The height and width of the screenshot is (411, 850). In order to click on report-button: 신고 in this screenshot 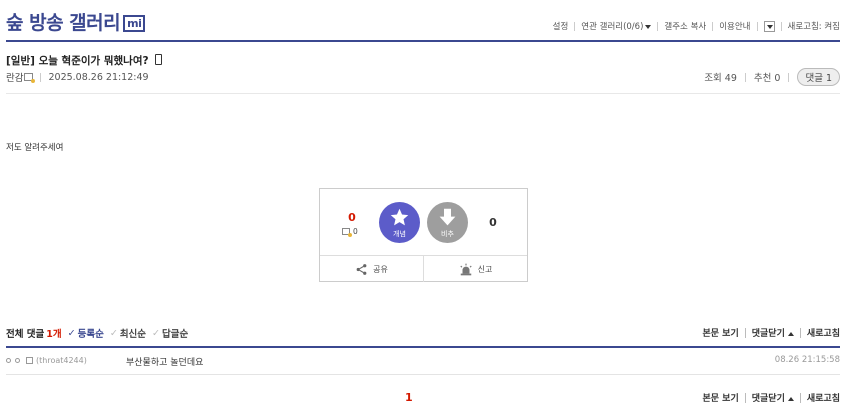, I will do `click(475, 269)`.